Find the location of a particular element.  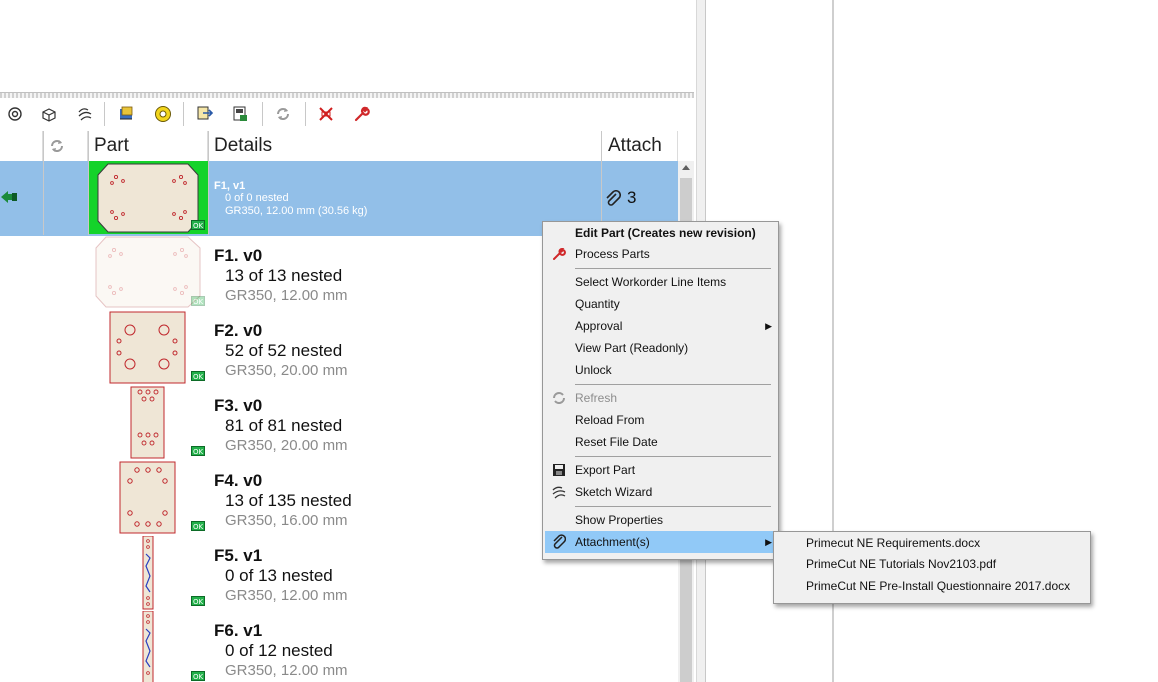

menu-refresh: Refresh is located at coordinates (660, 398).